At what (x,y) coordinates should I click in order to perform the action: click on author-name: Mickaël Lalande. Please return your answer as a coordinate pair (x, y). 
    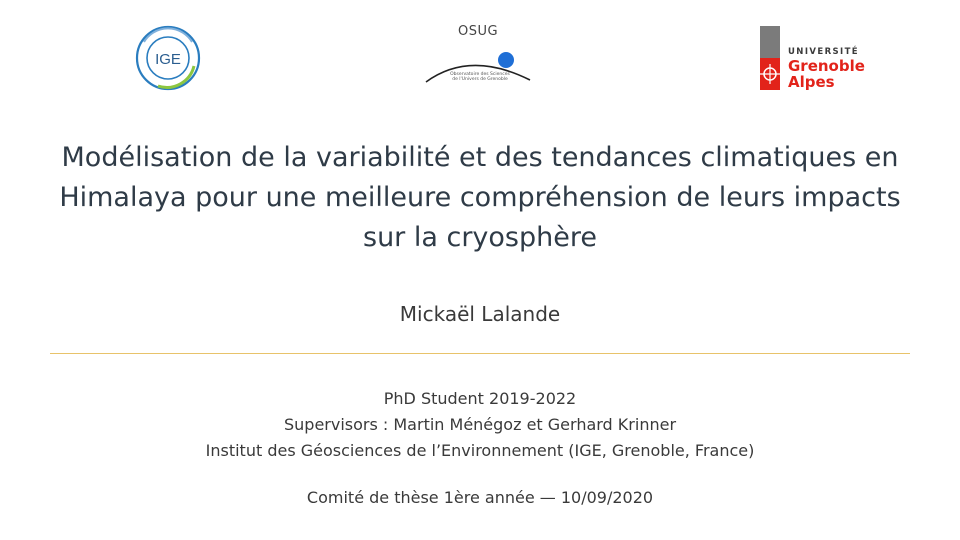
    Looking at the image, I should click on (480, 314).